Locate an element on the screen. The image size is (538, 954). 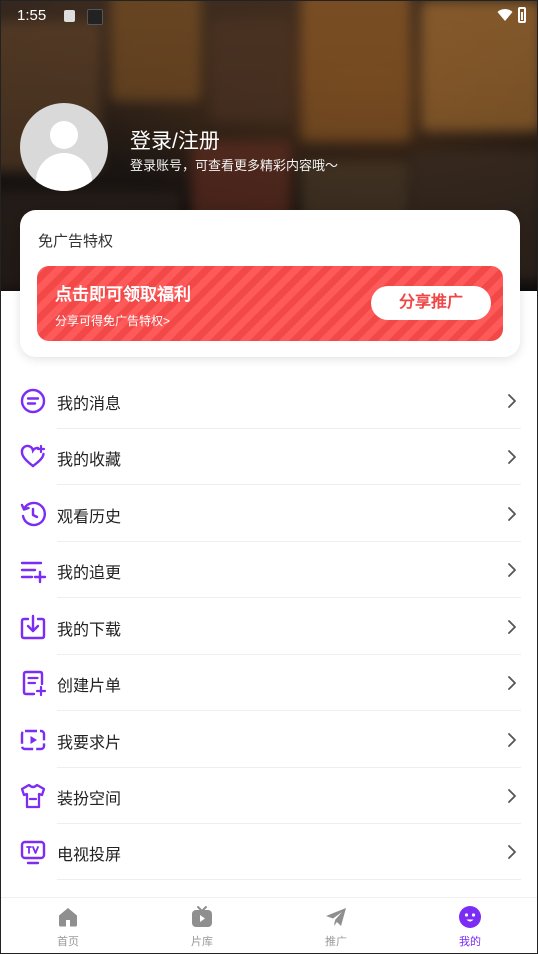
menu-item-label: 观看历史 is located at coordinates (89, 517).